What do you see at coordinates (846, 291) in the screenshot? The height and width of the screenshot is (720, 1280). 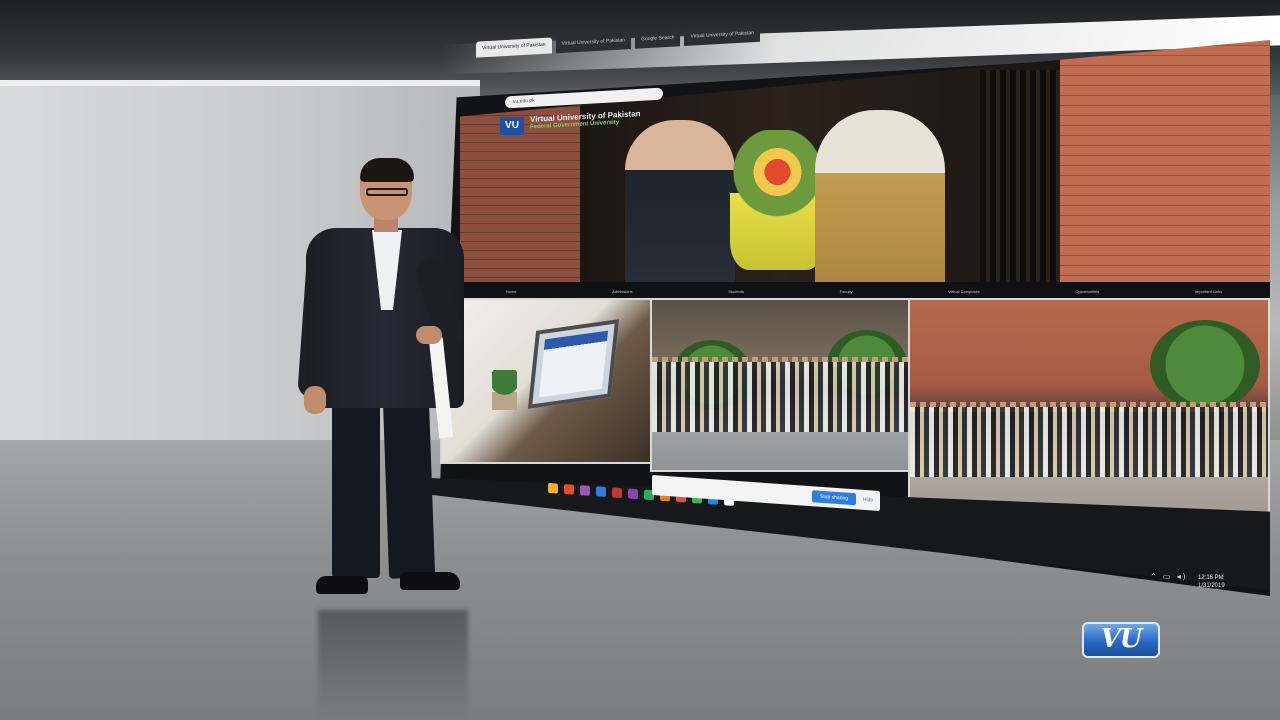 I see `nav-item-faculty: Faculty` at bounding box center [846, 291].